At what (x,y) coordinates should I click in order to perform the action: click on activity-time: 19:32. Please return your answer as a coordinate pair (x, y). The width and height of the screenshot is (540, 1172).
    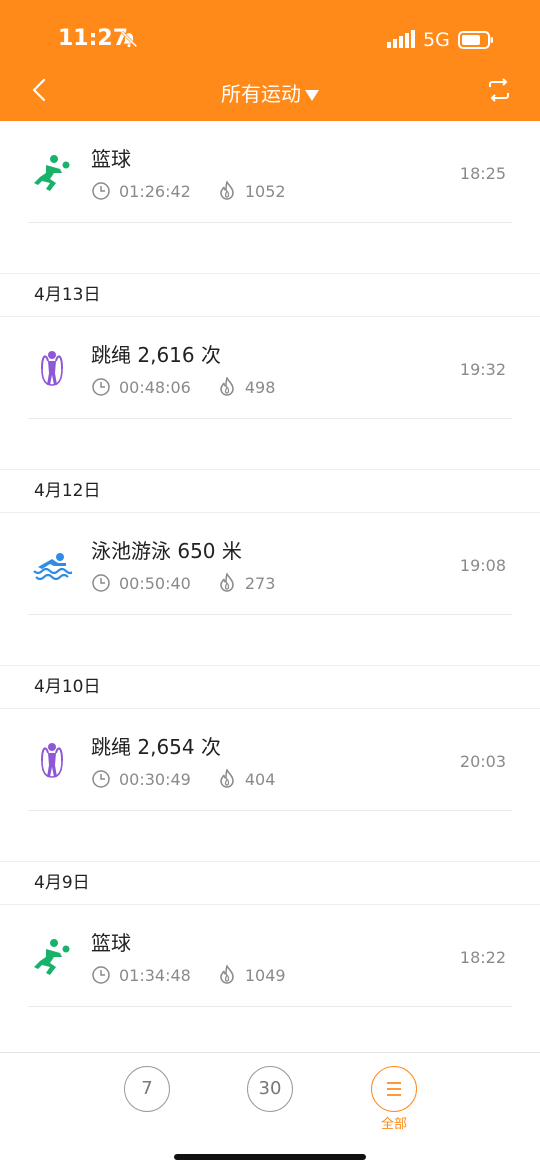
    Looking at the image, I should click on (482, 369).